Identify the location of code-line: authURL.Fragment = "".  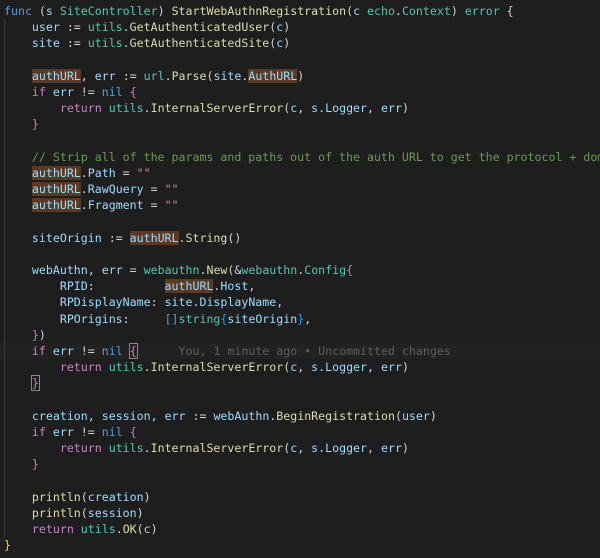
(300, 205).